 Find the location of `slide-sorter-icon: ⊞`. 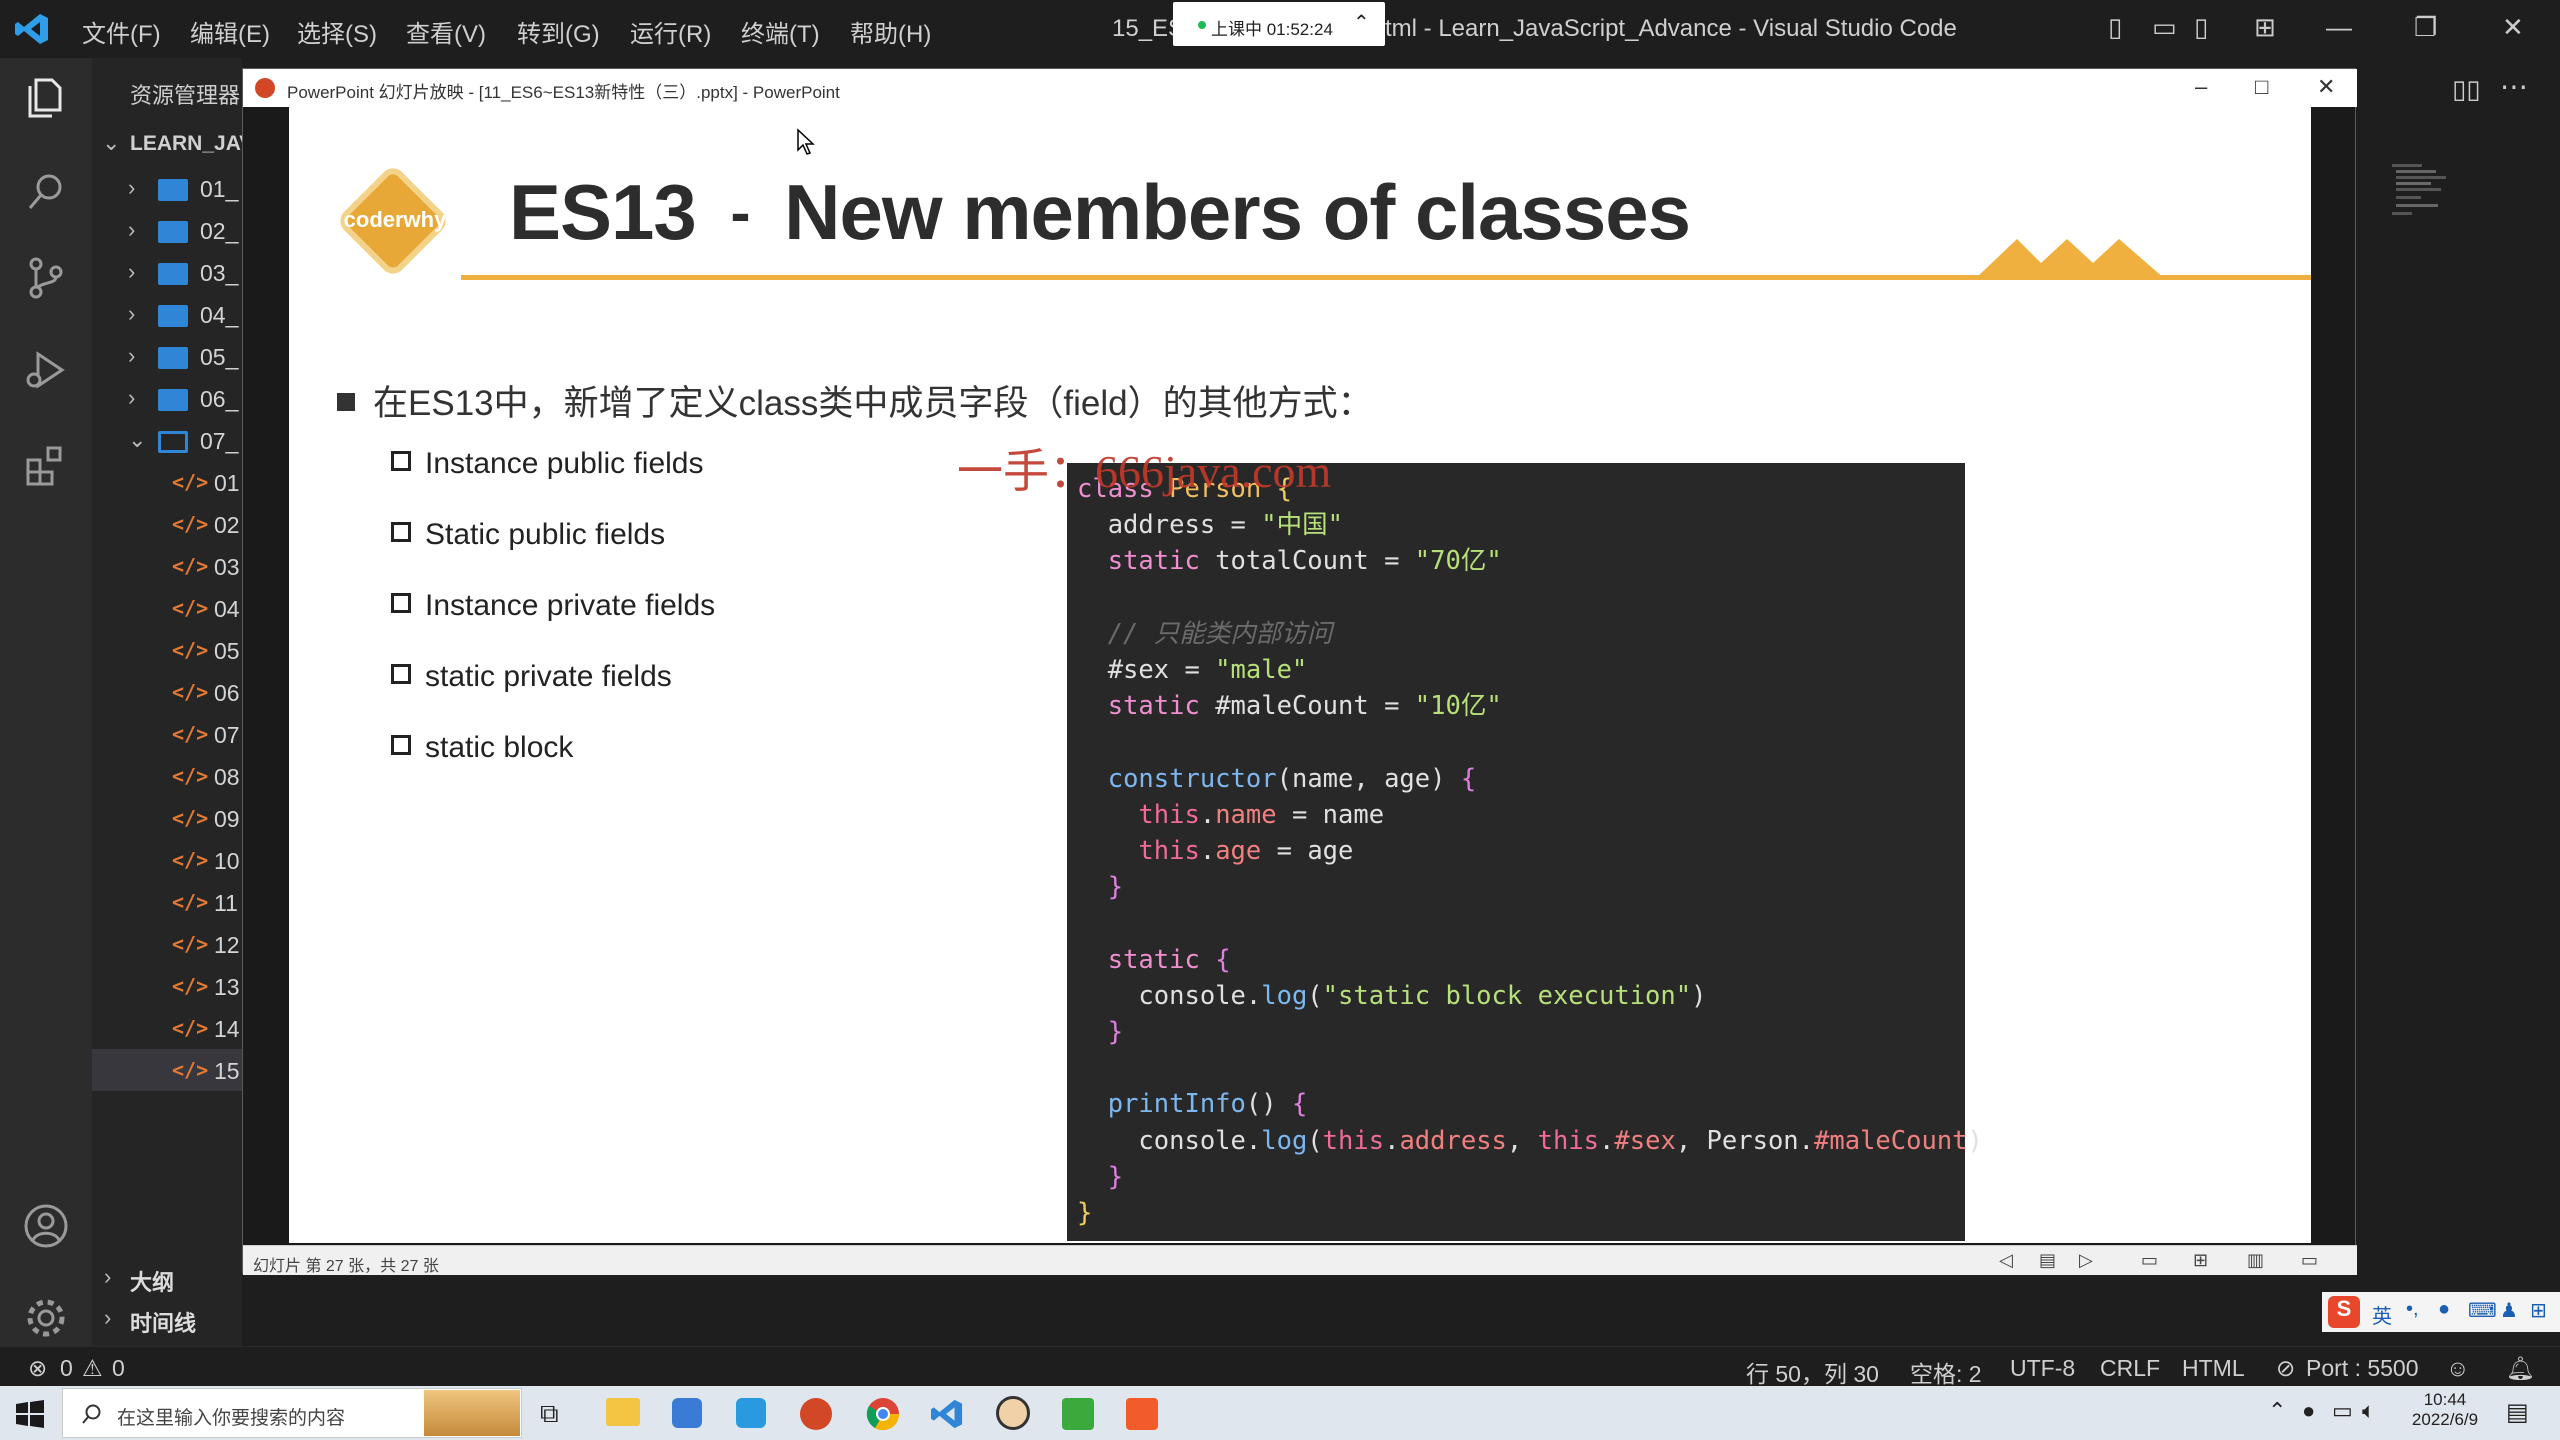

slide-sorter-icon: ⊞ is located at coordinates (2200, 1260).